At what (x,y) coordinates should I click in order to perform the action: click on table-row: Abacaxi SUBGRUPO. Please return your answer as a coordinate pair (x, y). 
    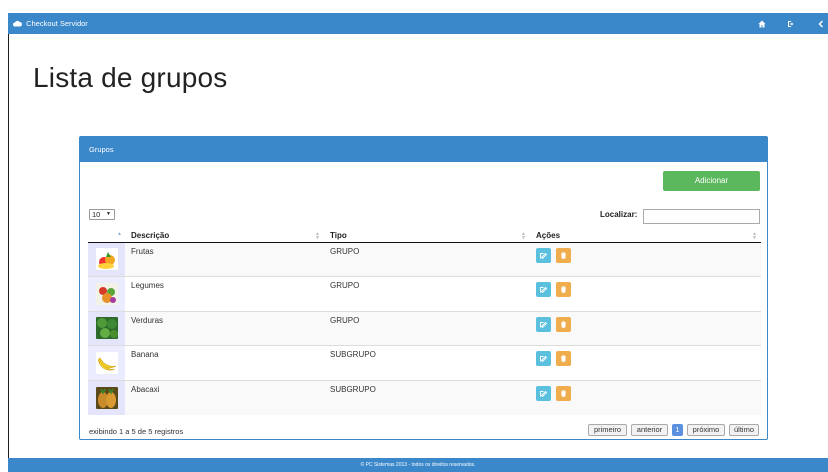
    Looking at the image, I should click on (424, 397).